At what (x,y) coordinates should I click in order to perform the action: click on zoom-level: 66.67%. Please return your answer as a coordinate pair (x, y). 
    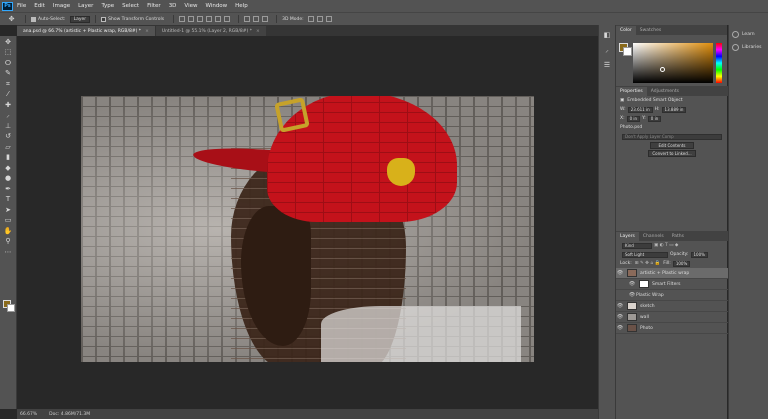
    Looking at the image, I should click on (28, 414).